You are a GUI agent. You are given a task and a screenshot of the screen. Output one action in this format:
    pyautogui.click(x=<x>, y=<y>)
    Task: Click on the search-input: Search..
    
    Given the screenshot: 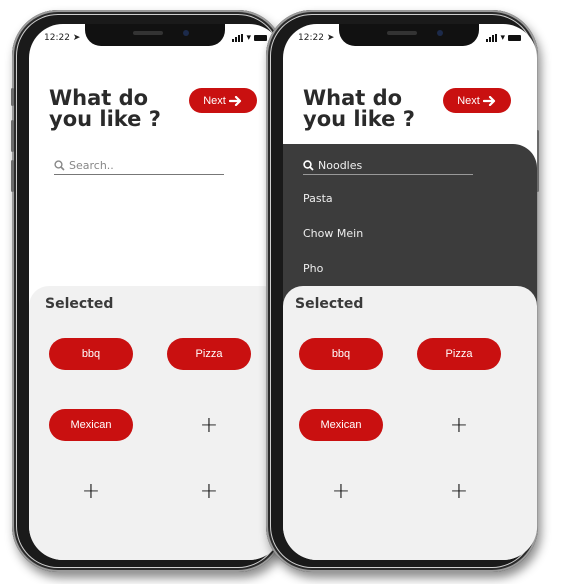 What is the action you would take?
    pyautogui.click(x=139, y=165)
    